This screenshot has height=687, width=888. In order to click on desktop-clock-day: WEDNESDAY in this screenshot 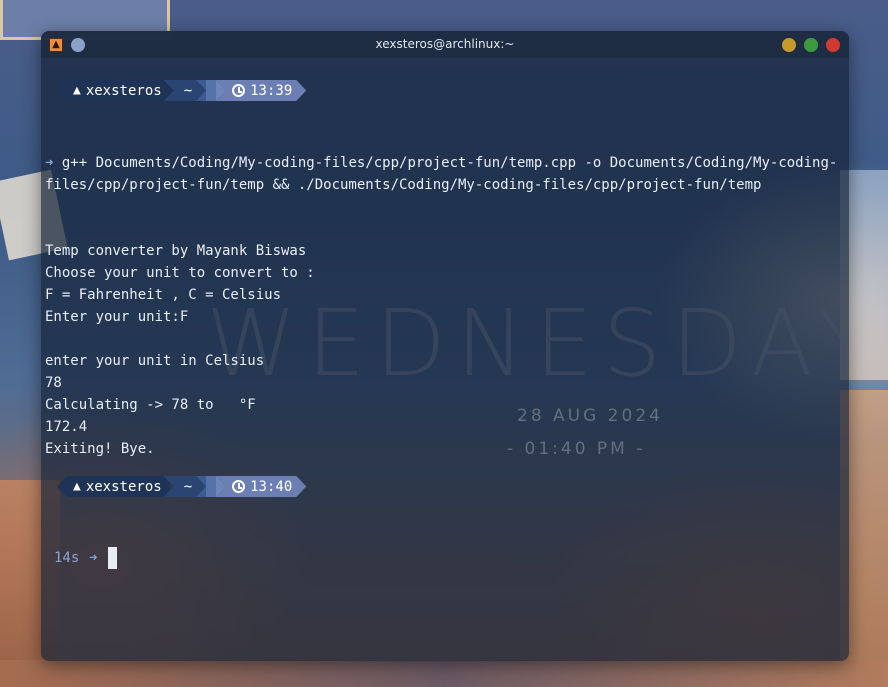, I will do `click(527, 343)`.